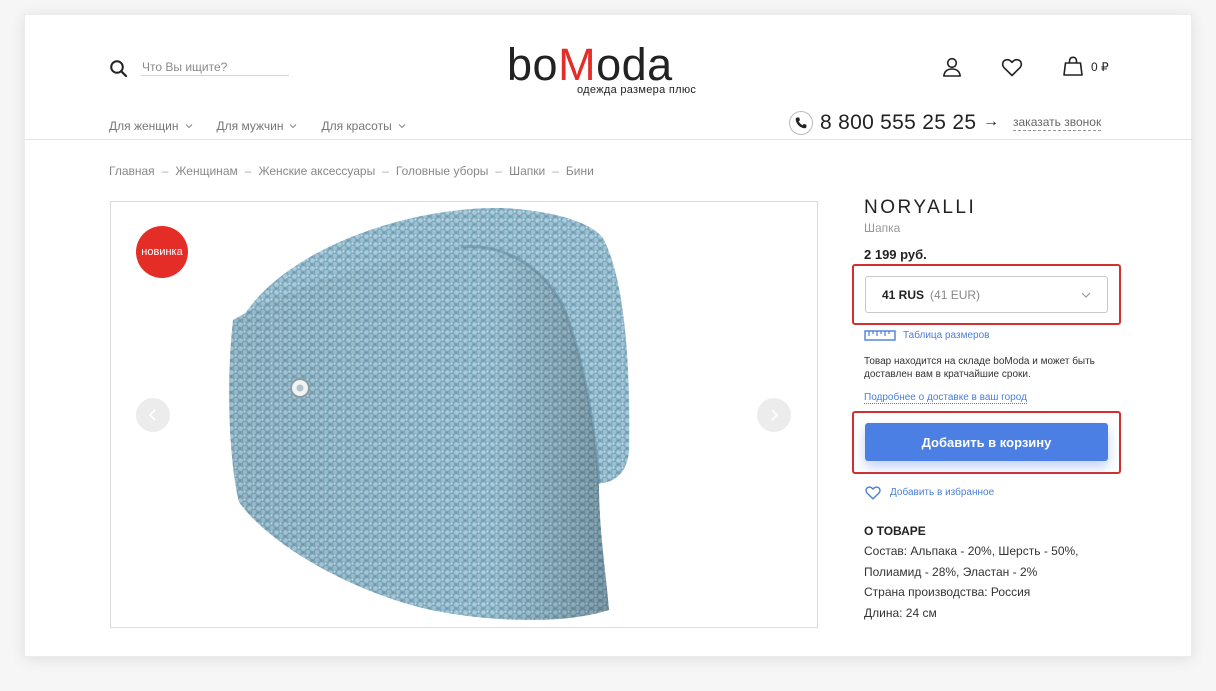 The image size is (1216, 691). I want to click on new-badge: новинка, so click(162, 252).